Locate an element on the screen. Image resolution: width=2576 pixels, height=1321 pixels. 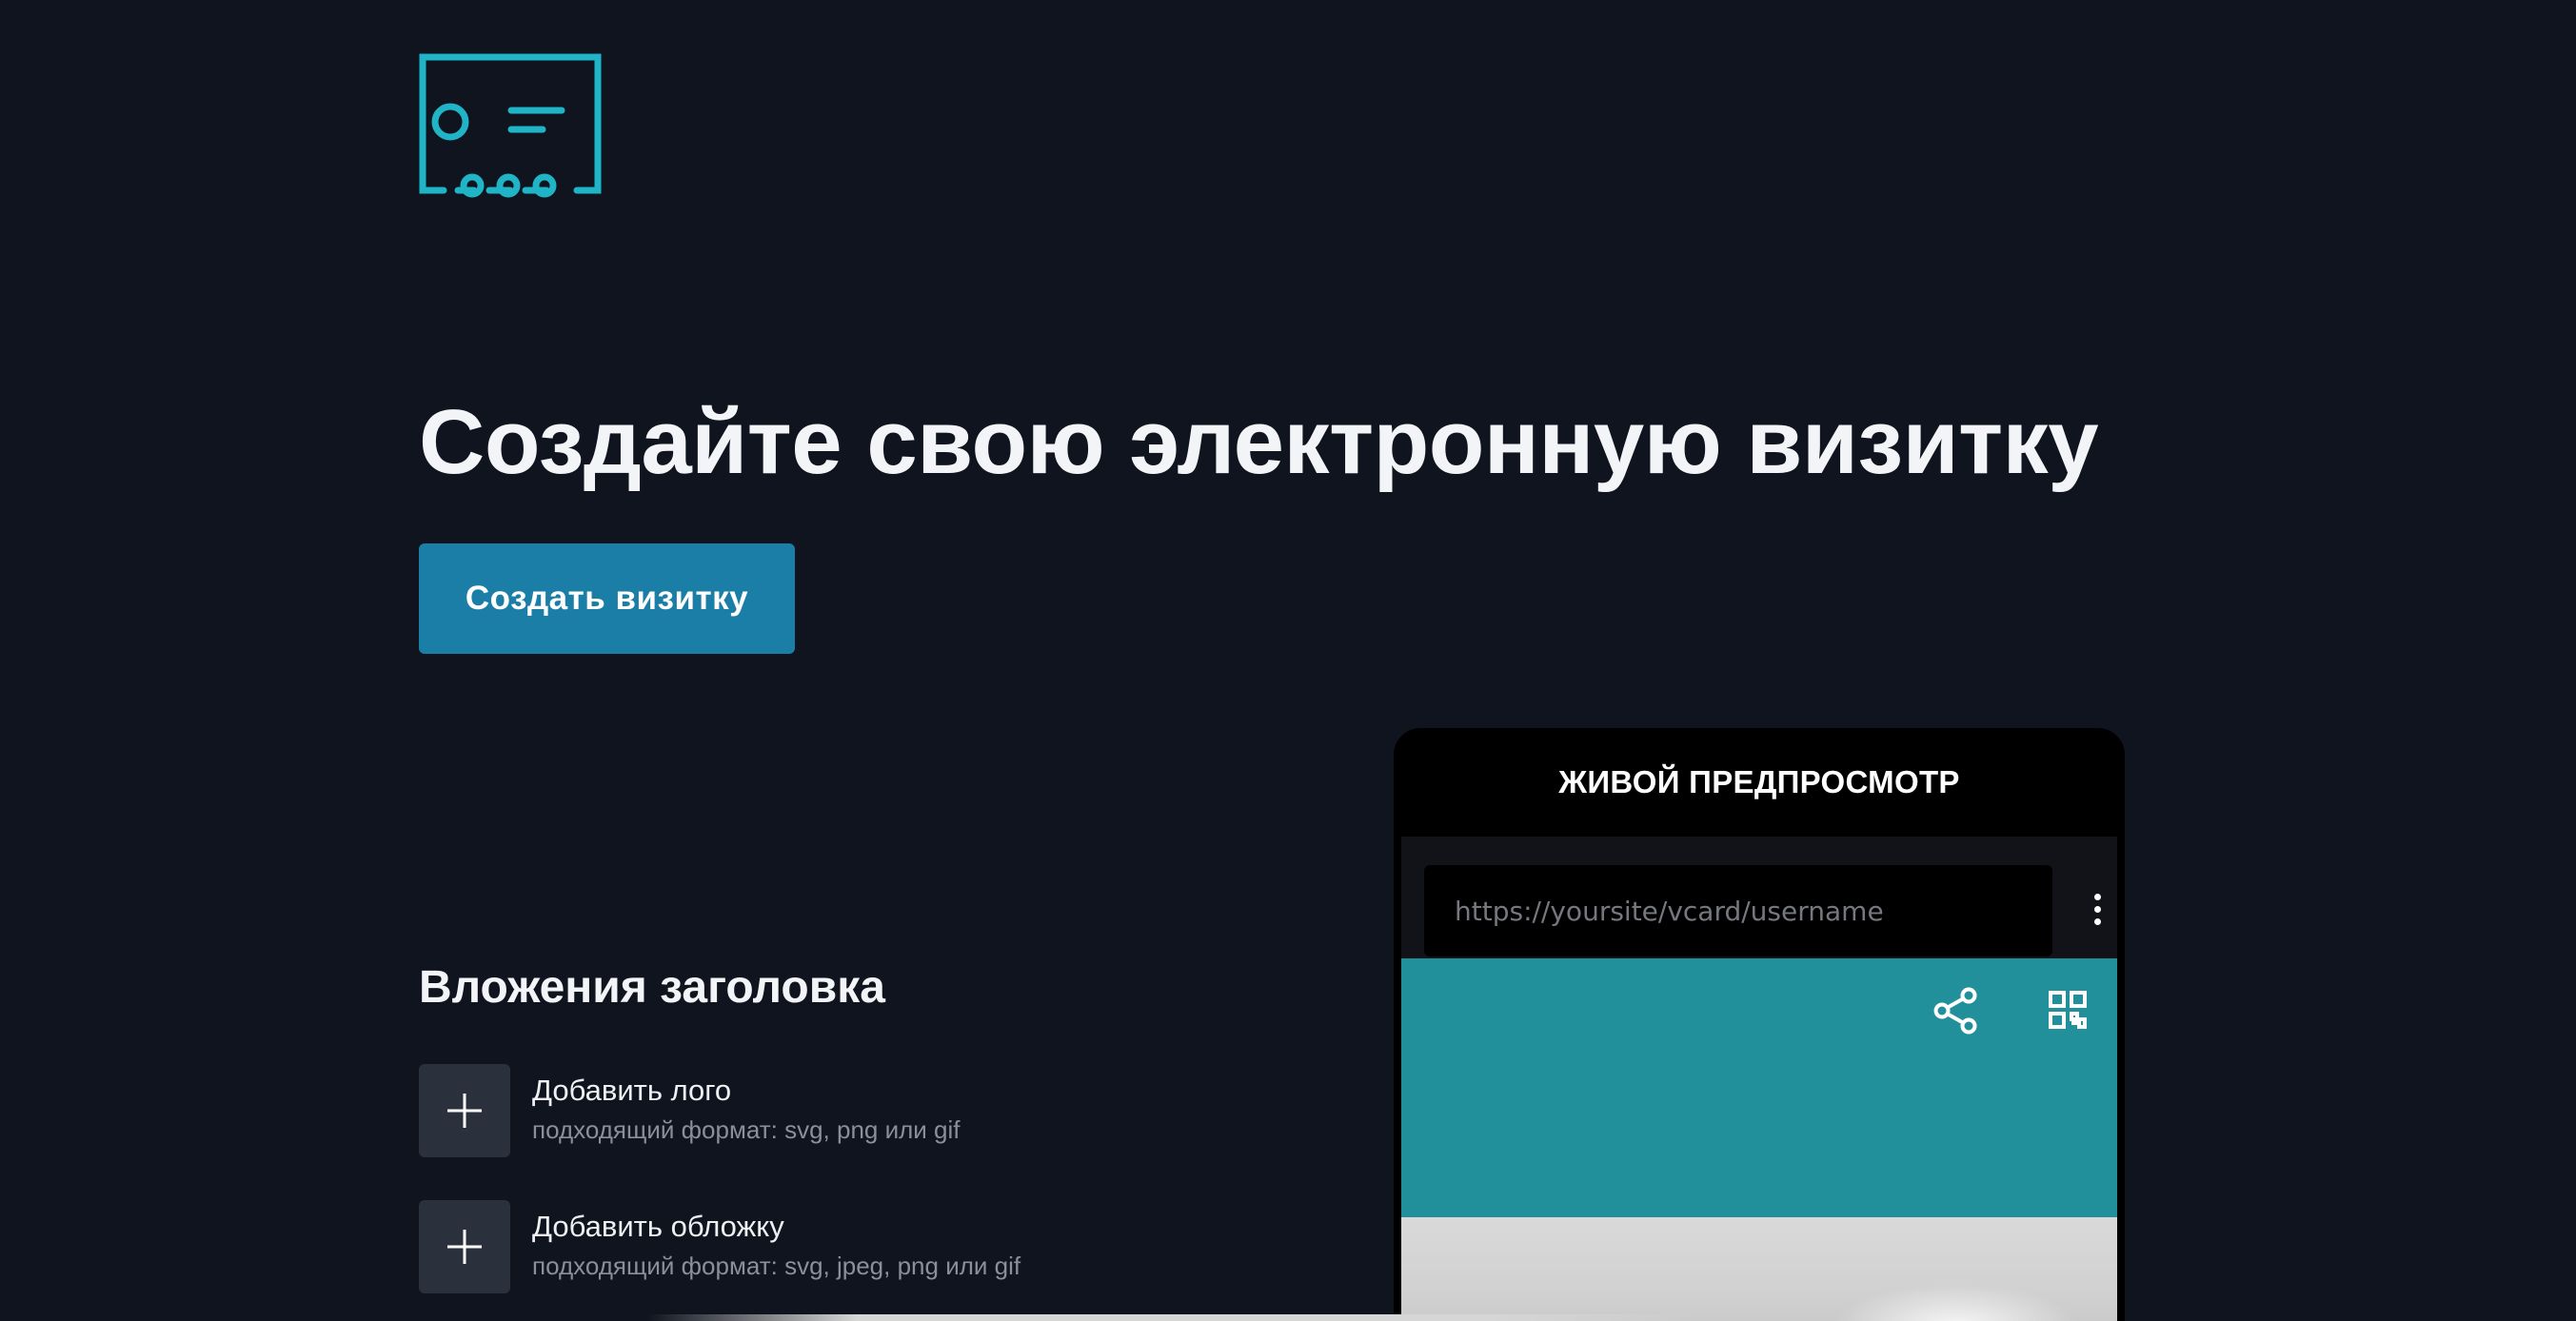
vcard-logo-icon is located at coordinates (510, 125).